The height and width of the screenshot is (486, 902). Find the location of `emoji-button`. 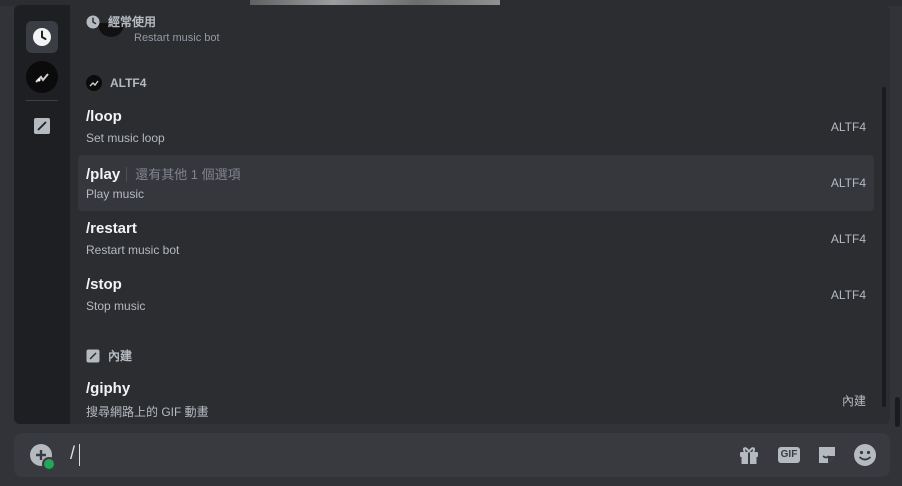

emoji-button is located at coordinates (865, 455).